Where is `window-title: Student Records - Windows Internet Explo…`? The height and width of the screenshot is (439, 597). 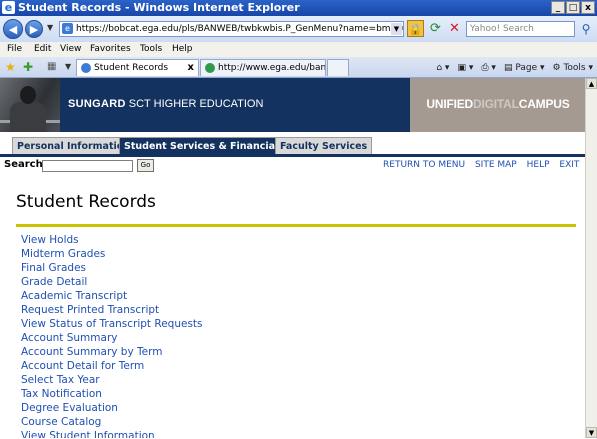
window-title: Student Records - Windows Internet Explo… is located at coordinates (159, 7).